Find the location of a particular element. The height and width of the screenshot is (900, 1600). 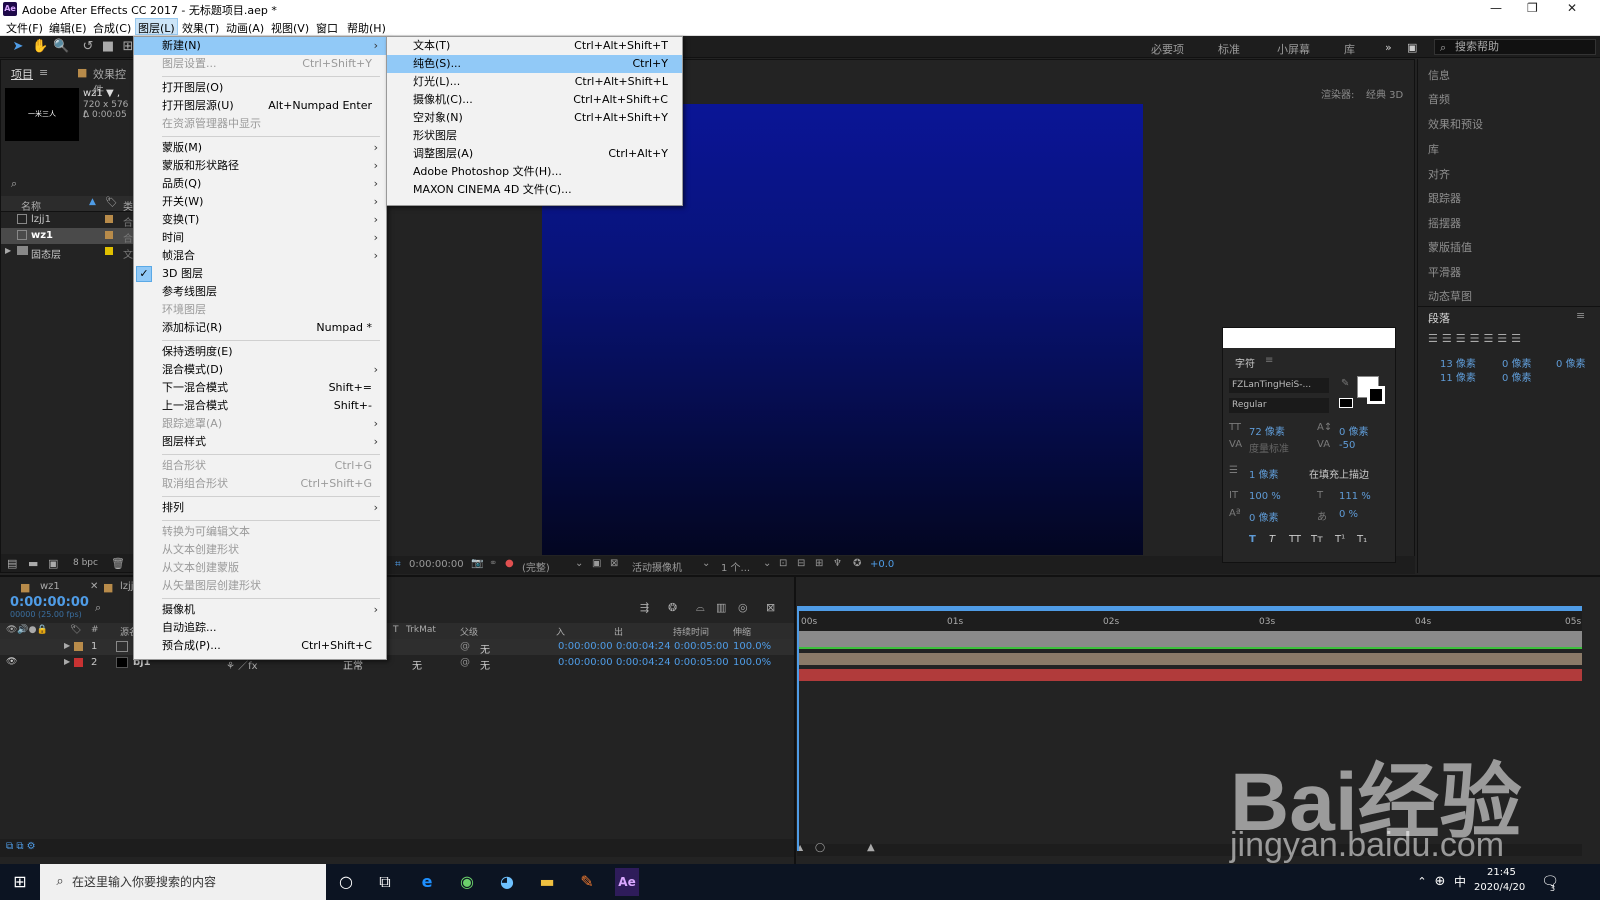

layer-trkmat-select: 无 is located at coordinates (417, 664).